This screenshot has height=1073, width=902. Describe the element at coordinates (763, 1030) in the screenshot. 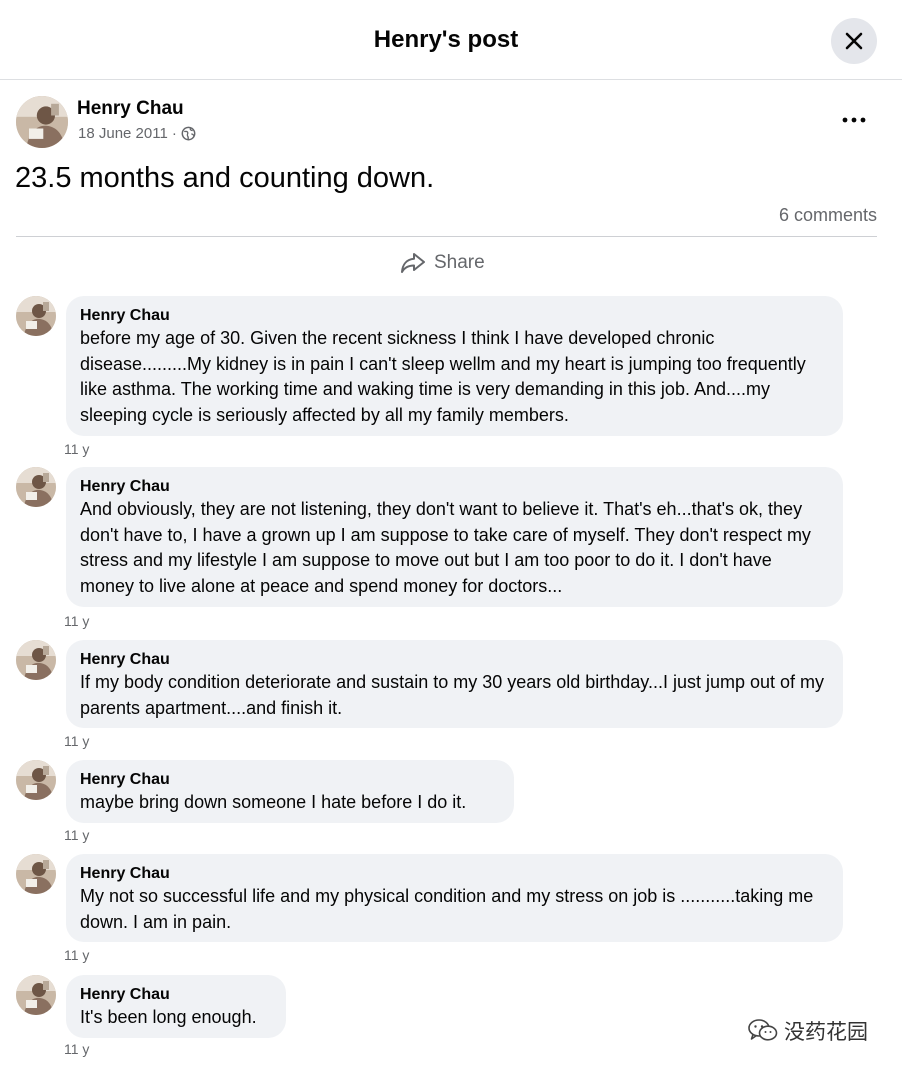

I see `wechat-logo-icon` at that location.